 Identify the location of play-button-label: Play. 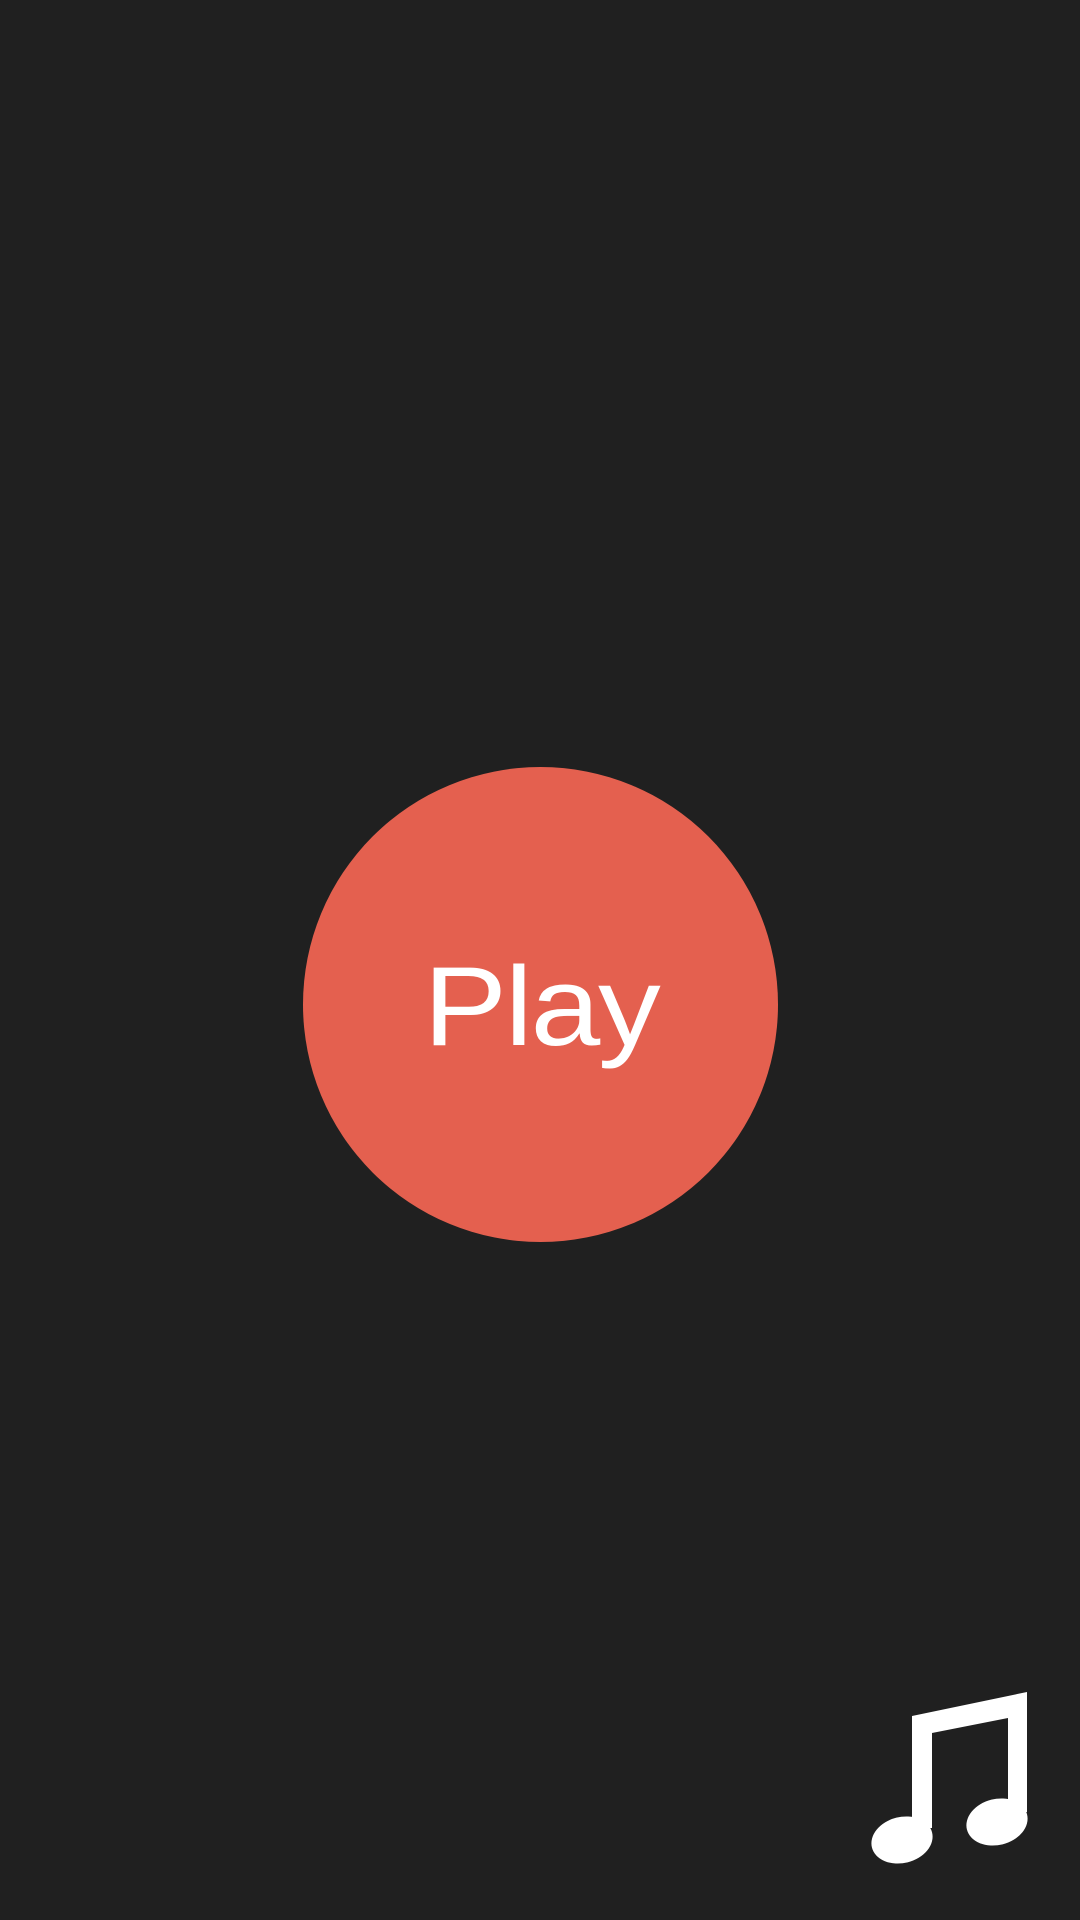
(541, 1006).